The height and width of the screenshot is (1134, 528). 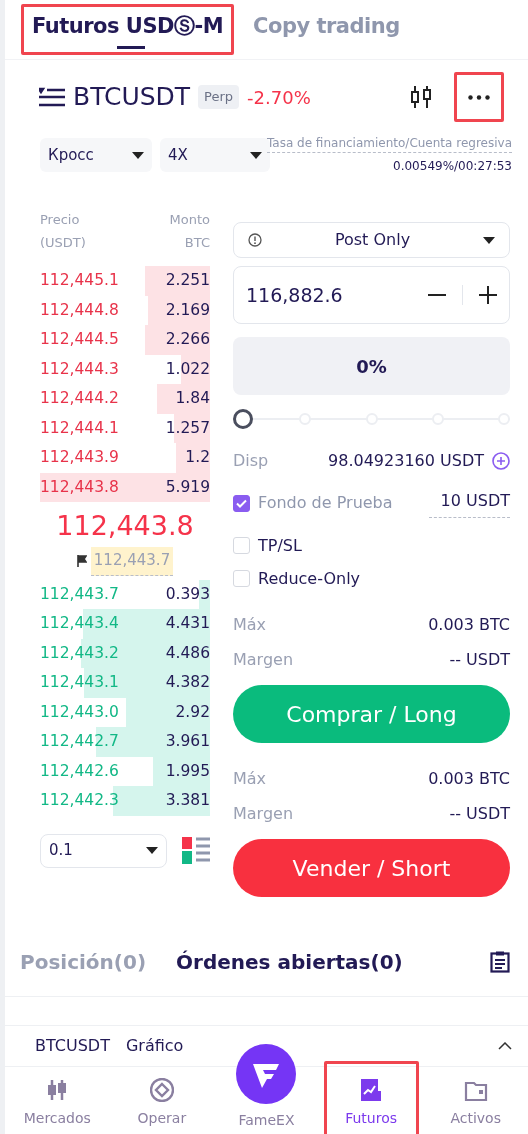 What do you see at coordinates (63, 243) in the screenshot?
I see `column-header: (USDT)` at bounding box center [63, 243].